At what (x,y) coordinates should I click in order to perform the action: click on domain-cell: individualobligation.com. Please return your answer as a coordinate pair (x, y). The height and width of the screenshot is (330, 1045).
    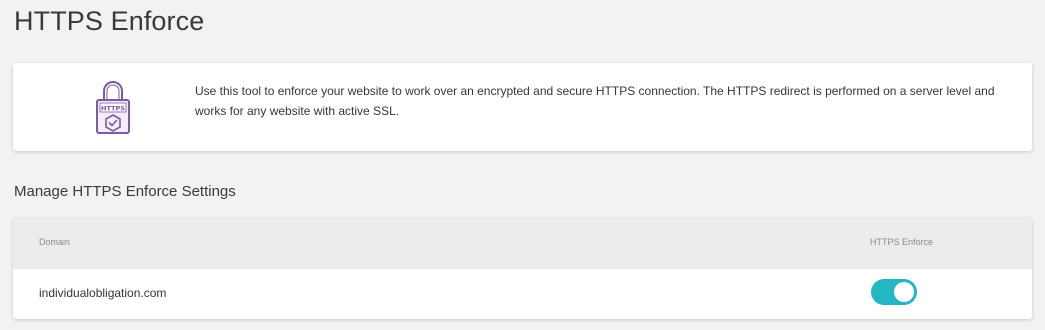
    Looking at the image, I should click on (103, 293).